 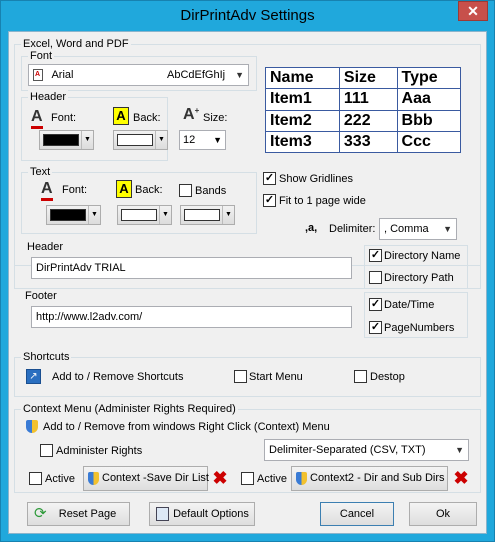 What do you see at coordinates (211, 514) in the screenshot?
I see `default-options-label: Default Options` at bounding box center [211, 514].